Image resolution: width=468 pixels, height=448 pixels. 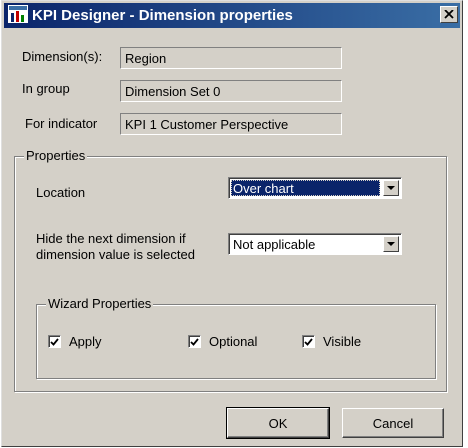 I want to click on optional-checkbox-label: Optional, so click(x=233, y=341).